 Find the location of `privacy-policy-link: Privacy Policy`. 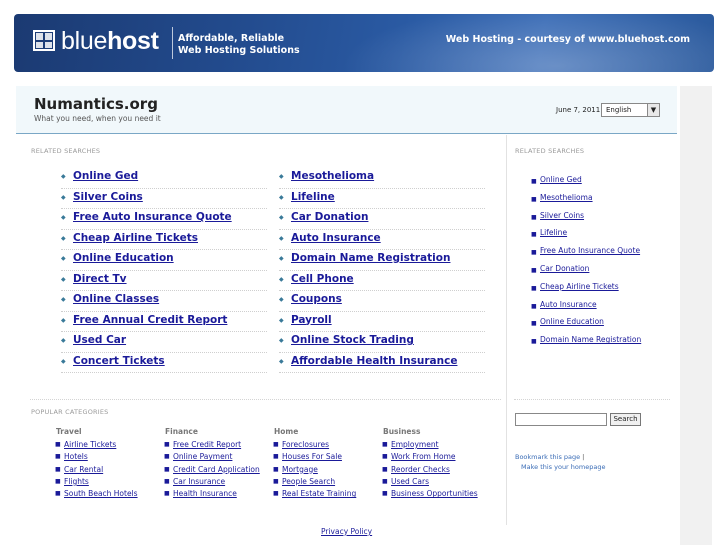

privacy-policy-link: Privacy Policy is located at coordinates (346, 531).